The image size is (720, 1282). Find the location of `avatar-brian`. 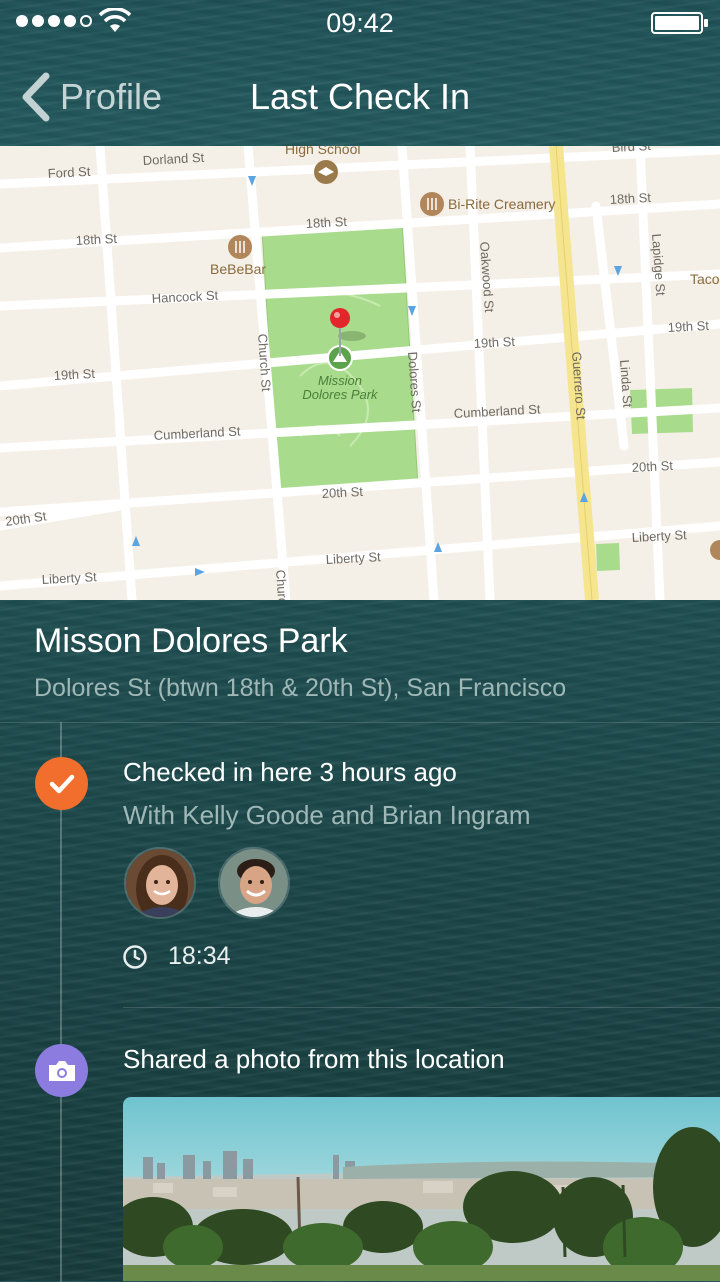

avatar-brian is located at coordinates (254, 883).